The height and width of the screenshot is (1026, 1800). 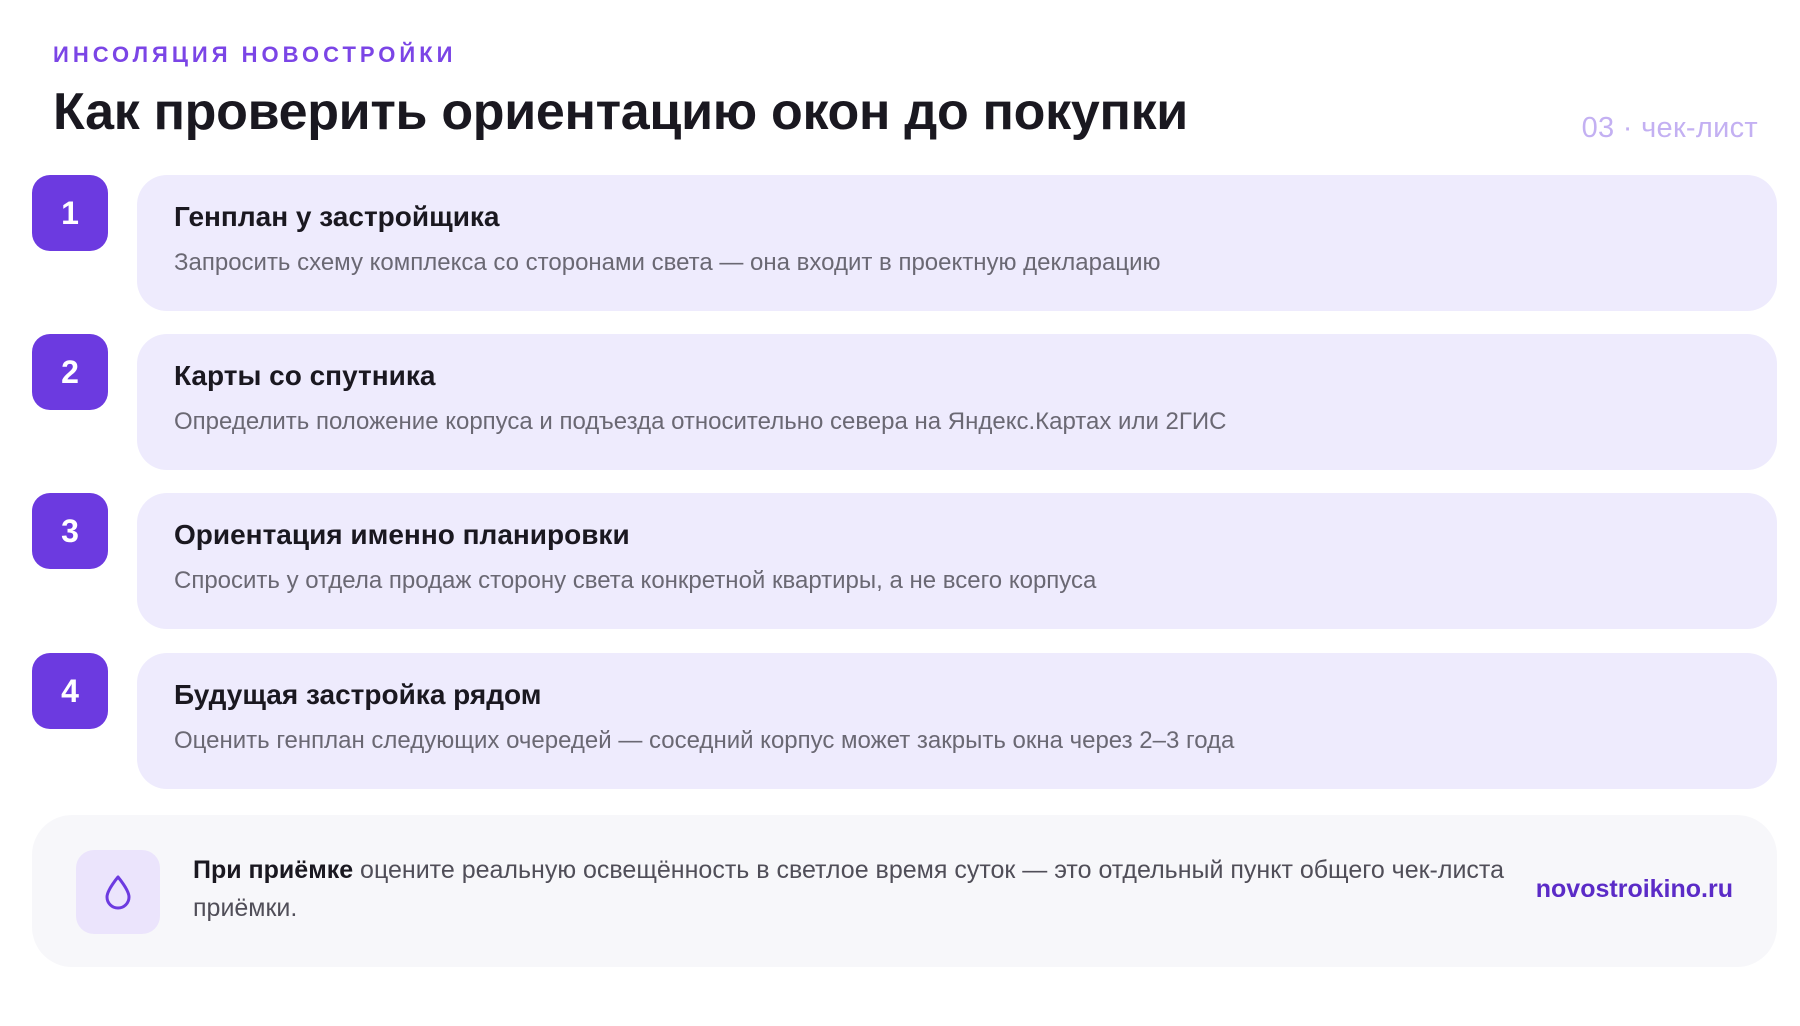 I want to click on step-title: Карты со спутника, so click(x=305, y=375).